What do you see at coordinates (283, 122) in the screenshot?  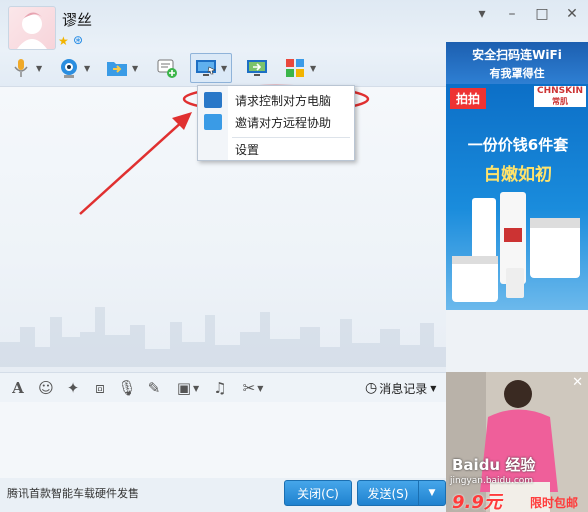 I see `menu-item-label: 邀请对方远程协助` at bounding box center [283, 122].